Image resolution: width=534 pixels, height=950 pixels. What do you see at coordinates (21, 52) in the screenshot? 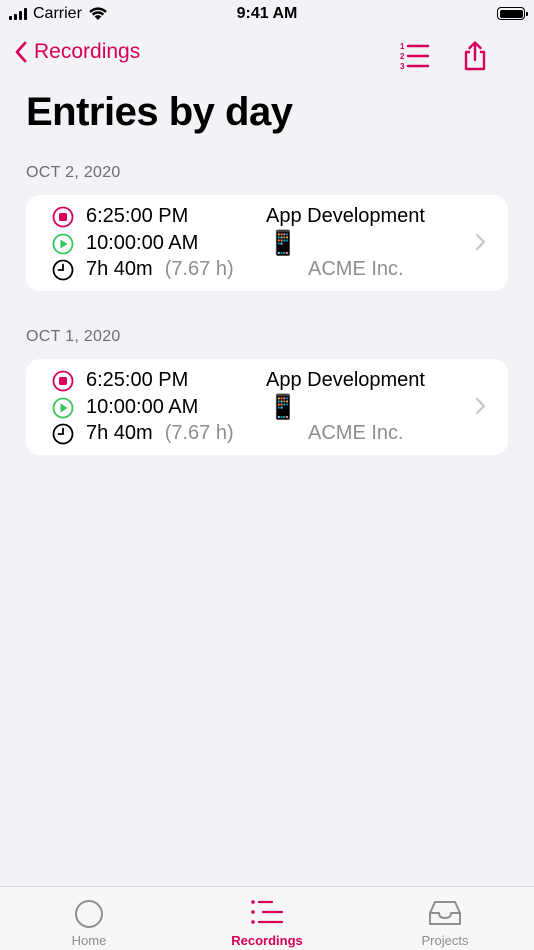
I see `chevron-left-icon` at bounding box center [21, 52].